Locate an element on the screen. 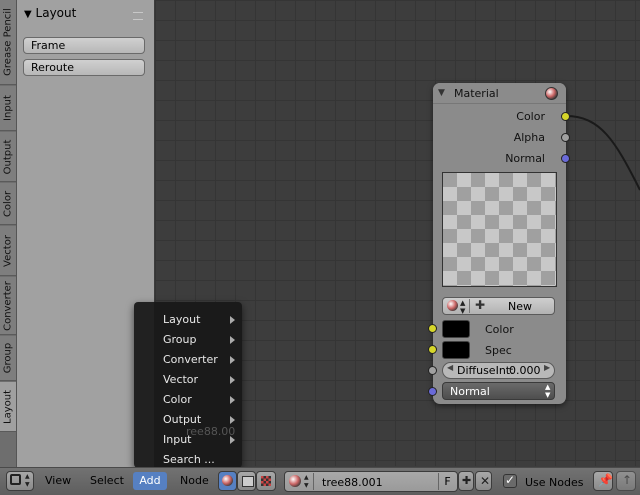 This screenshot has width=640, height=495. increment-arrow-icon: ▶ is located at coordinates (547, 367).